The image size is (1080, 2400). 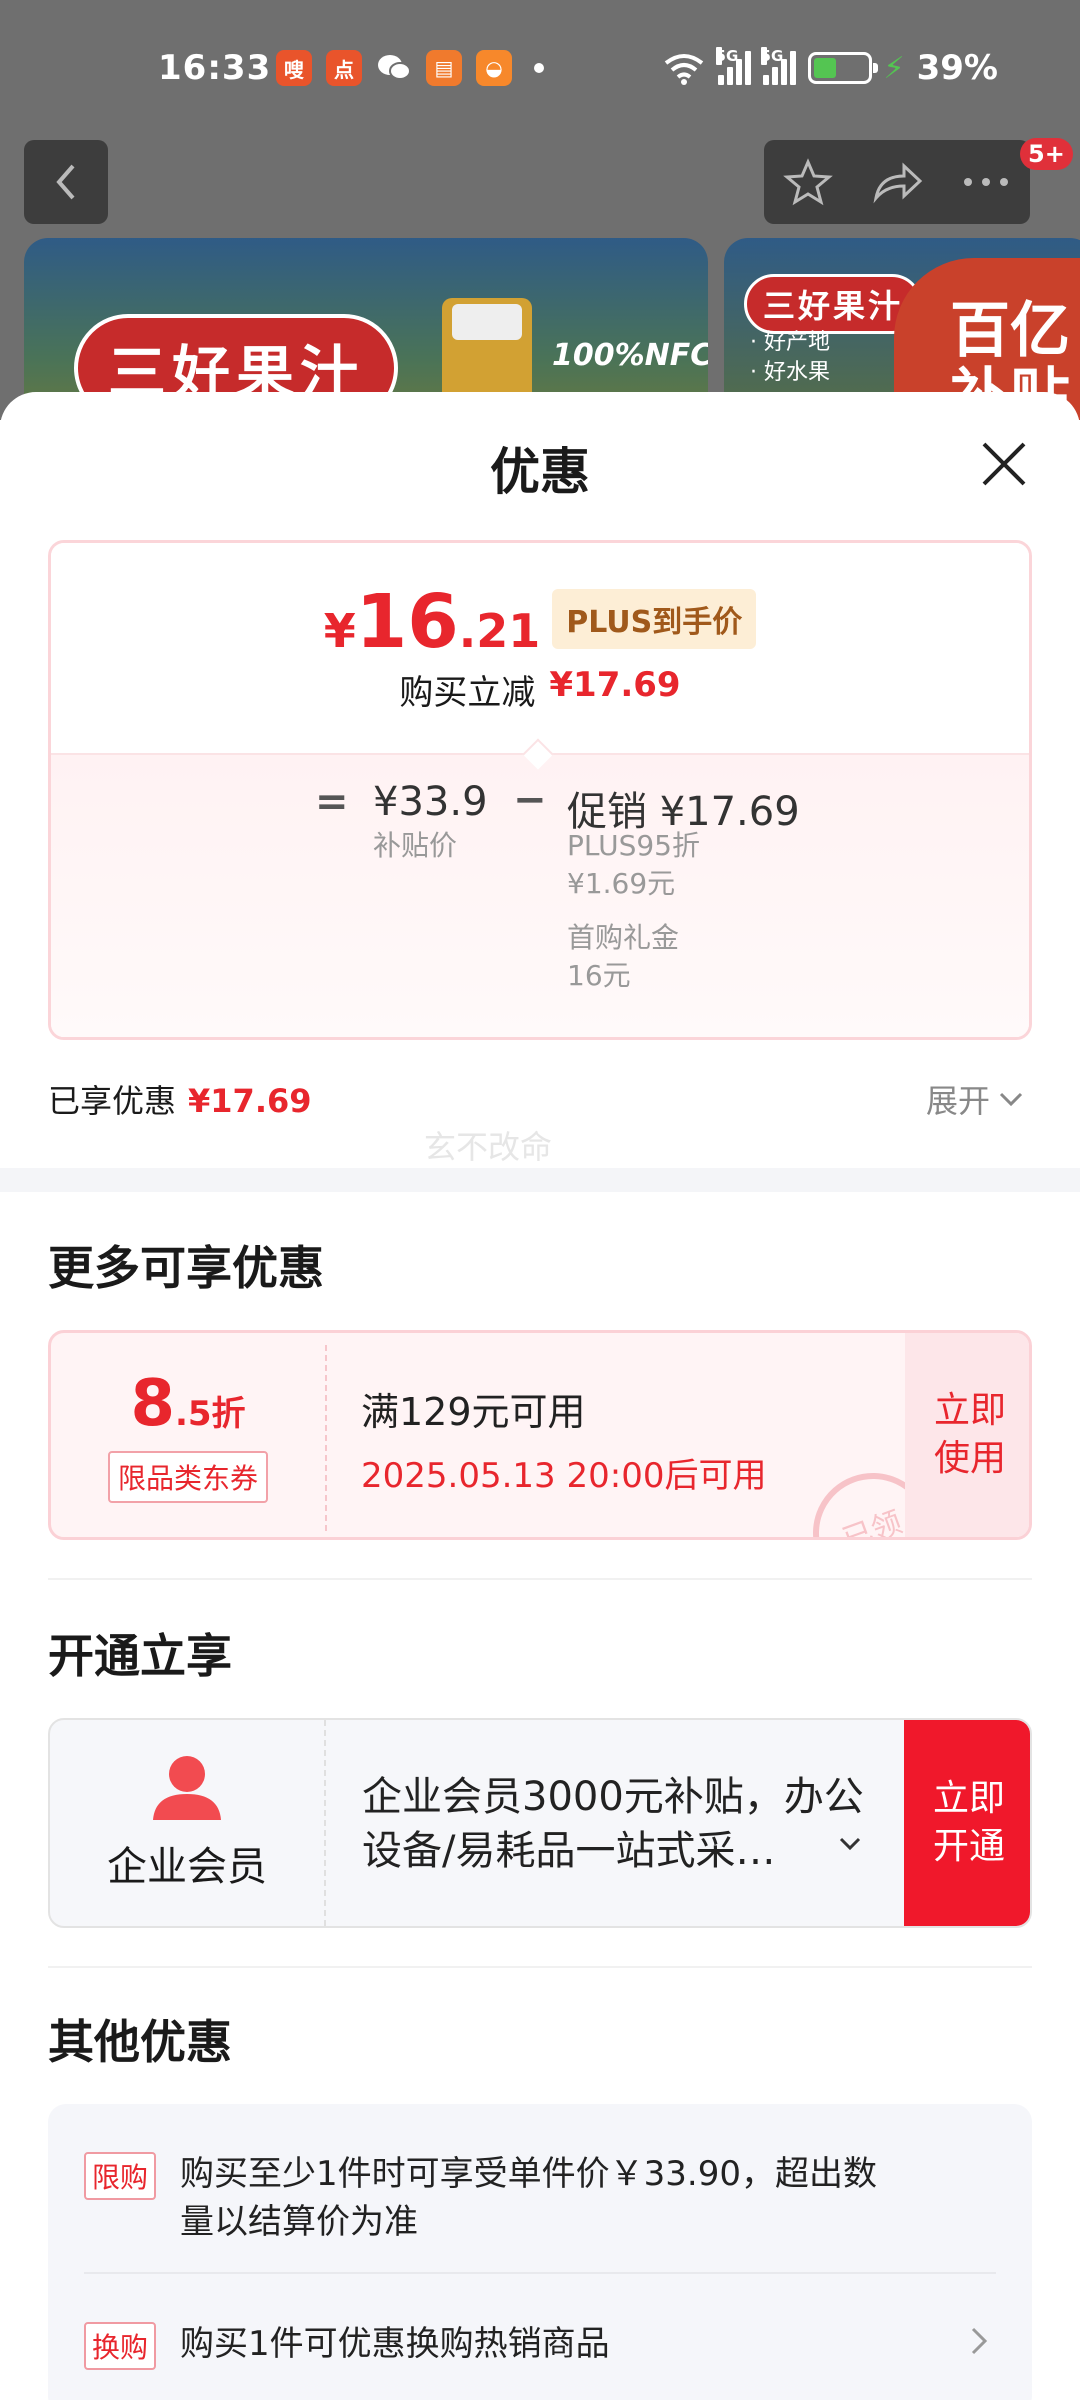 What do you see at coordinates (539, 68) in the screenshot?
I see `more-notifications-dot-icon` at bounding box center [539, 68].